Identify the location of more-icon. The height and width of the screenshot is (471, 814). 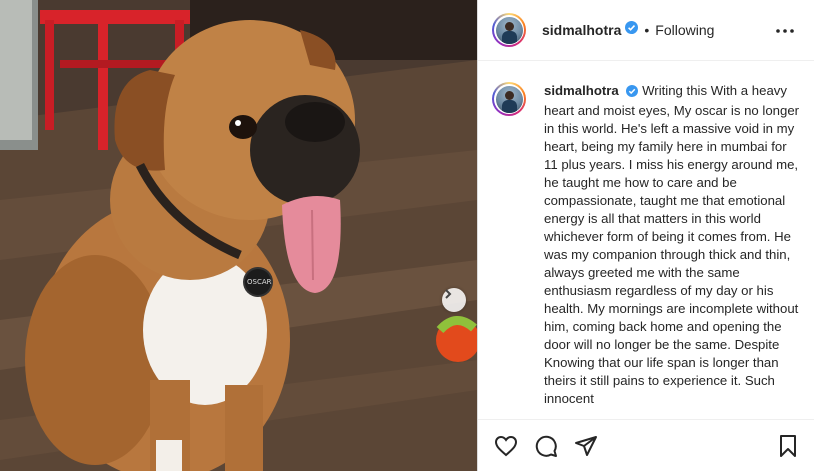
(785, 29).